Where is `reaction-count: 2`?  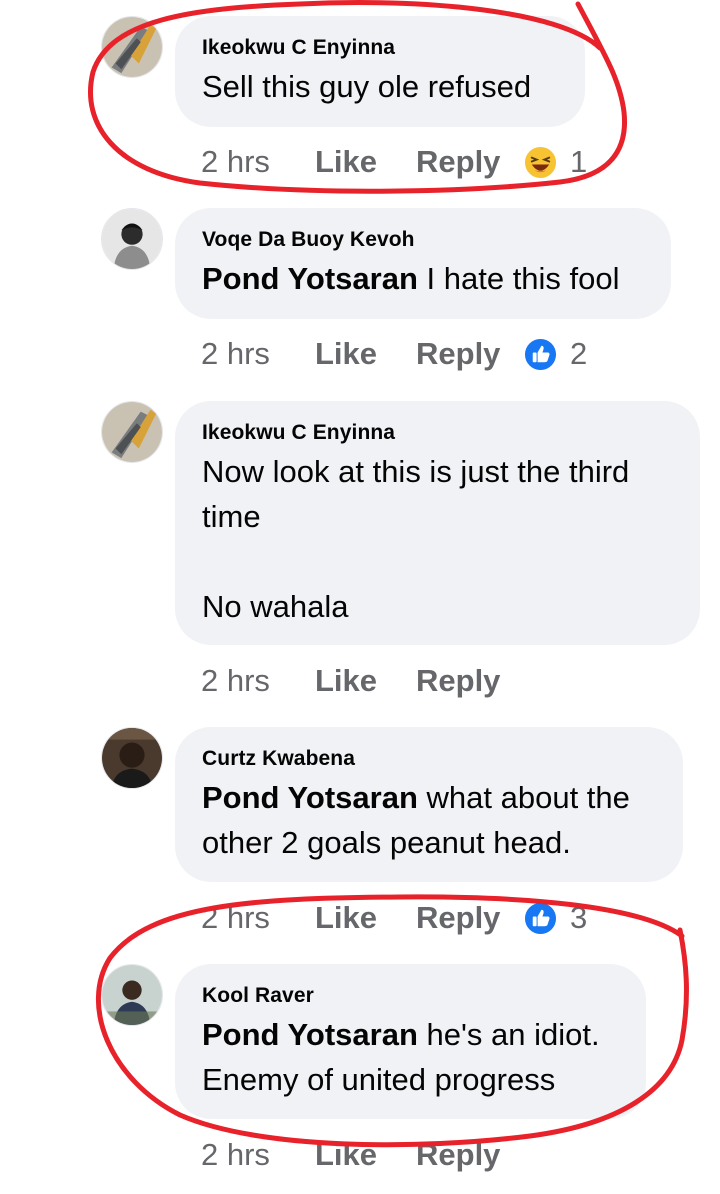
reaction-count: 2 is located at coordinates (578, 354).